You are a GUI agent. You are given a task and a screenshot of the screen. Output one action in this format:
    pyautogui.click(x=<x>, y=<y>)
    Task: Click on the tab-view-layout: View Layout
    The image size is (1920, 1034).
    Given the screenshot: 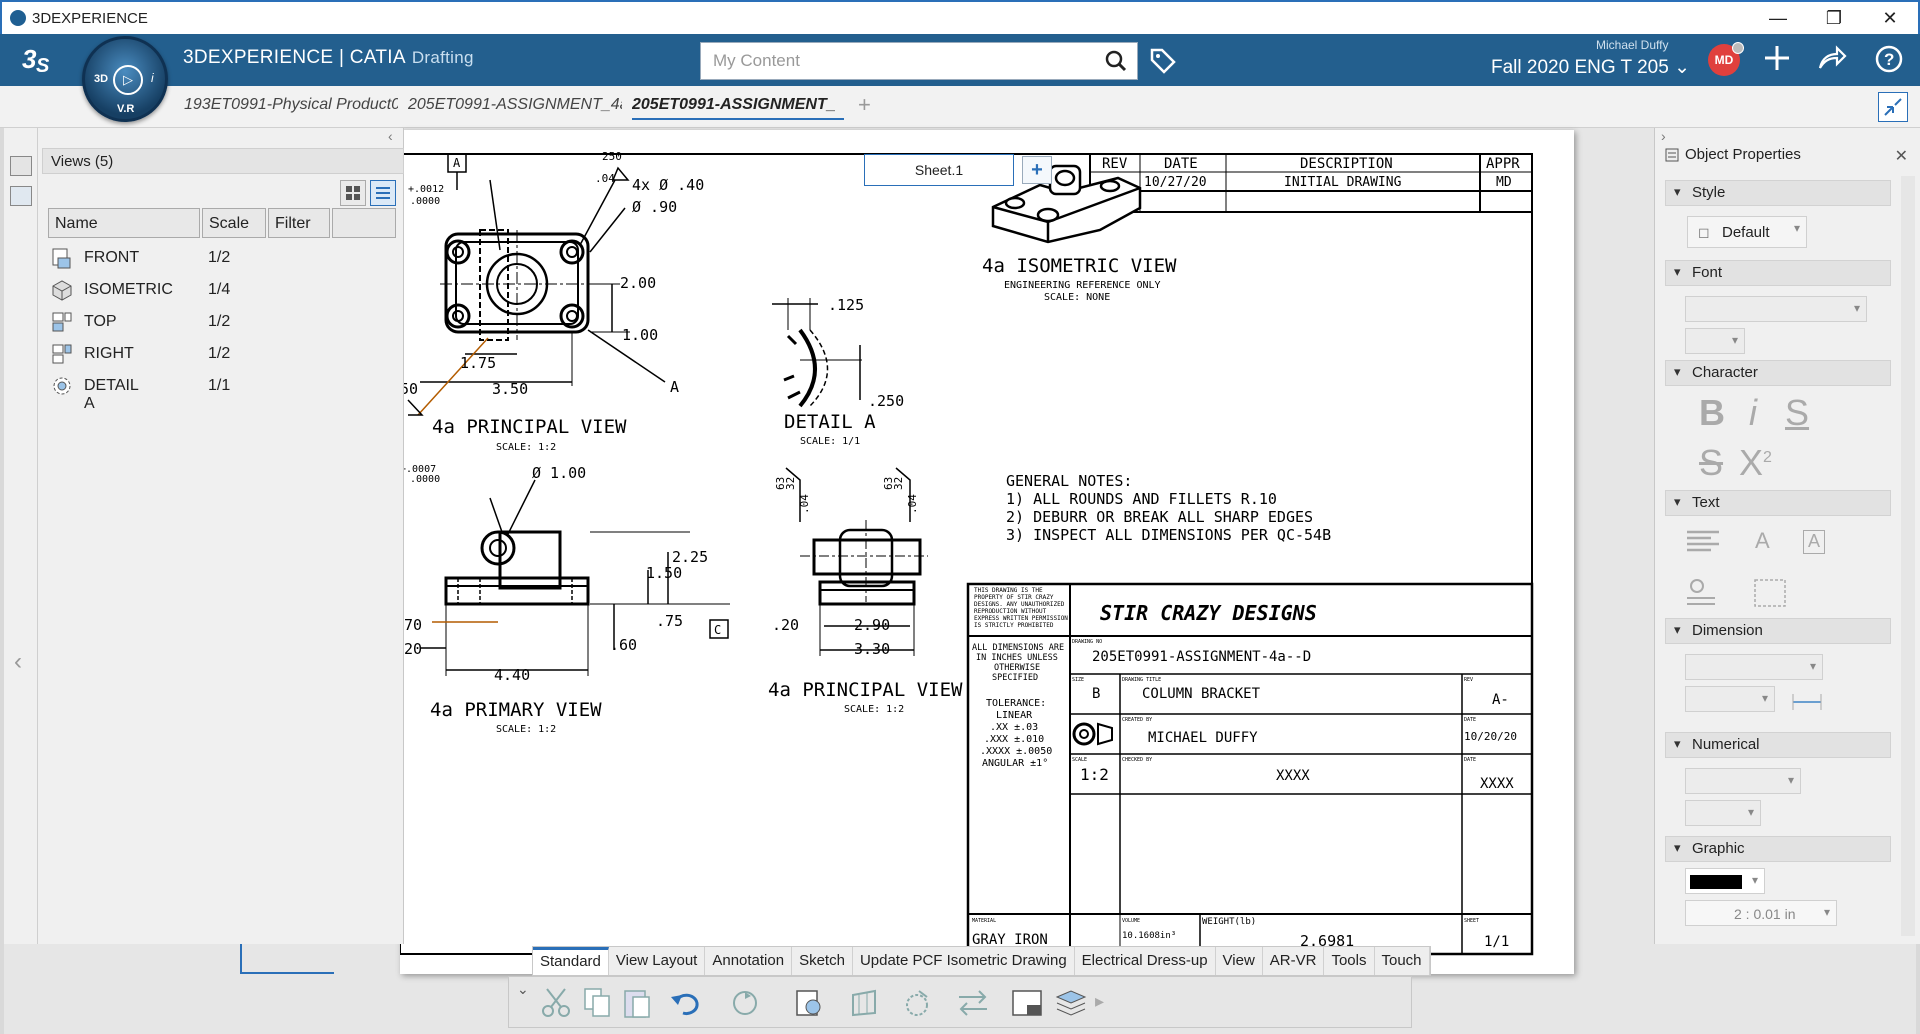 What is the action you would take?
    pyautogui.click(x=657, y=961)
    